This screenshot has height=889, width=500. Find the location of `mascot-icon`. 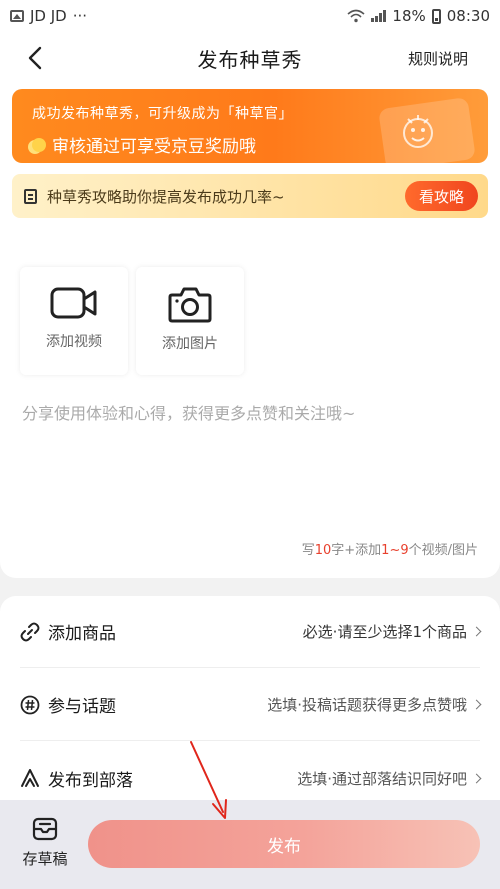

mascot-icon is located at coordinates (418, 131).